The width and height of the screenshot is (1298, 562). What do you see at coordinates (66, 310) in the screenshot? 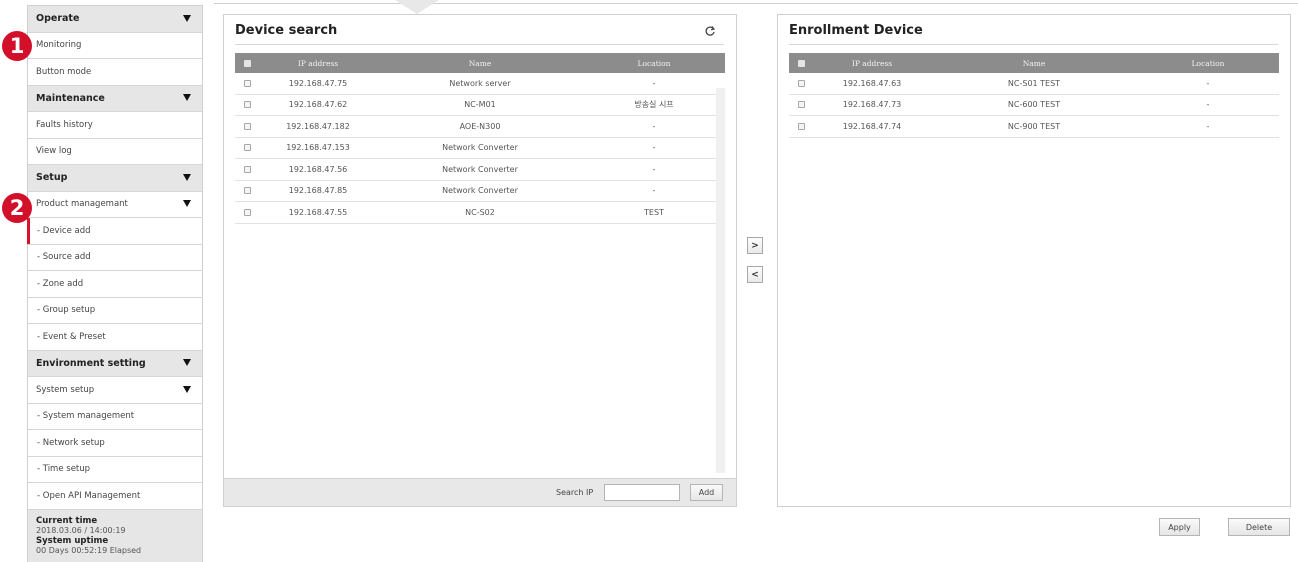
I see `sidebar-item-label: - Group setup` at bounding box center [66, 310].